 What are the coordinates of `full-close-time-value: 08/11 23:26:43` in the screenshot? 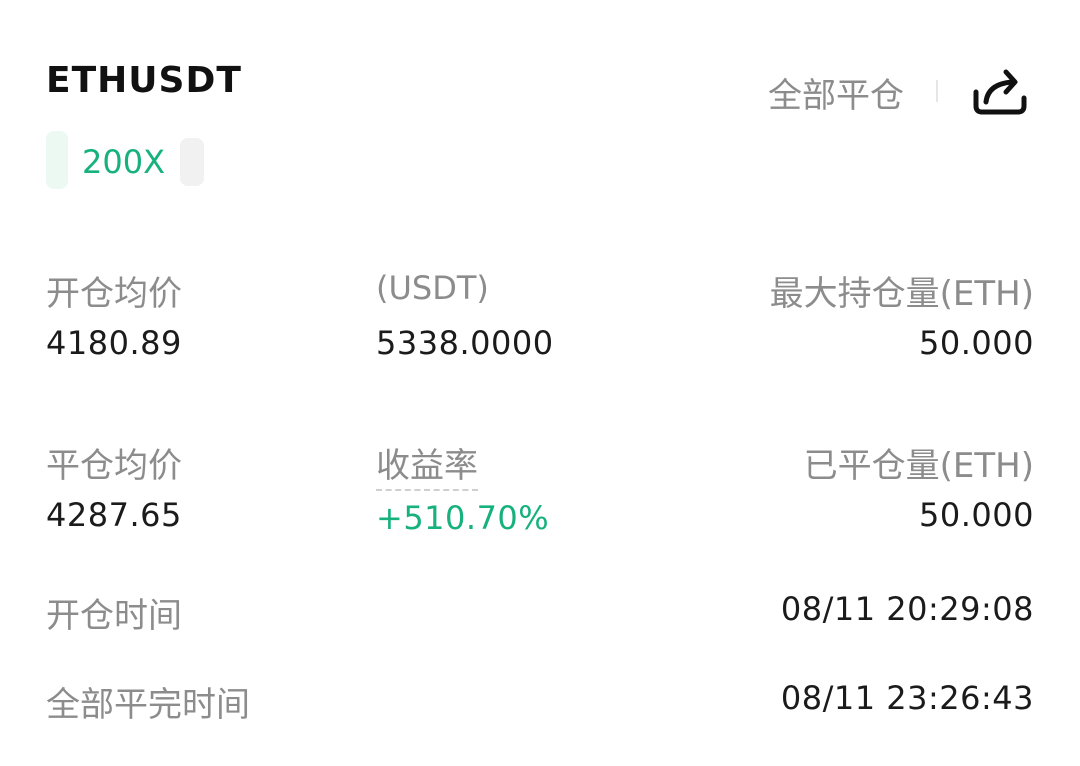 It's located at (907, 698).